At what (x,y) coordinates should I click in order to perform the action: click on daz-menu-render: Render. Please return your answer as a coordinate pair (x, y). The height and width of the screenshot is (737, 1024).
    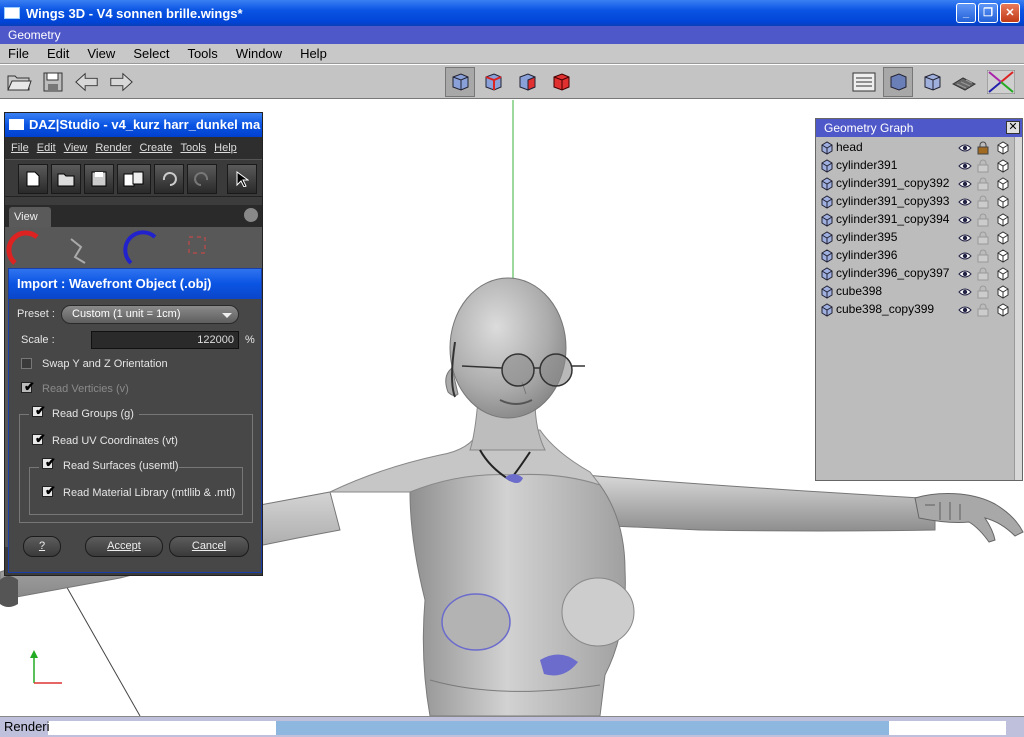
    Looking at the image, I should click on (113, 148).